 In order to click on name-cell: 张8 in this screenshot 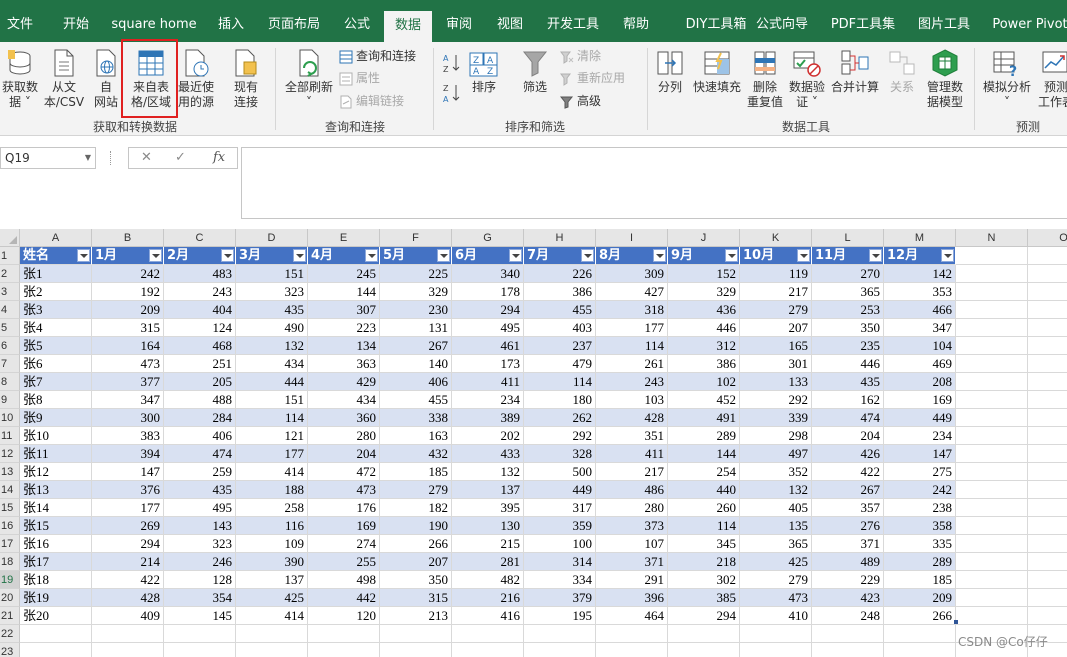, I will do `click(56, 400)`.